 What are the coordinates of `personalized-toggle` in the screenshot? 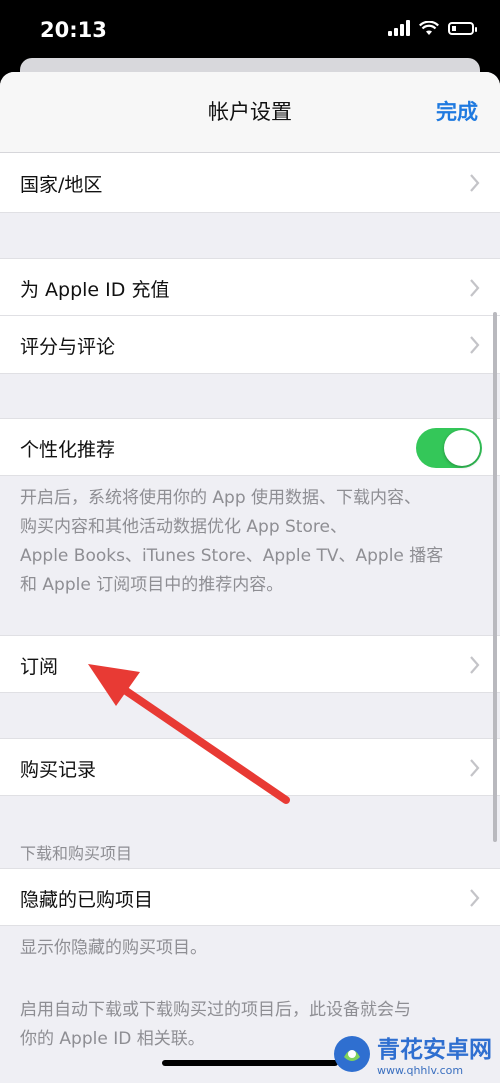 It's located at (449, 448).